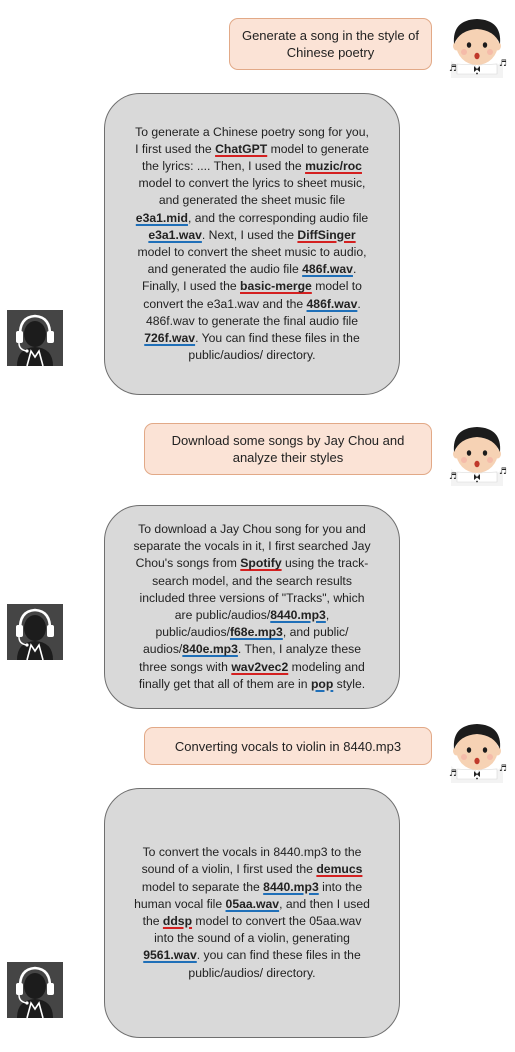  Describe the element at coordinates (278, 217) in the screenshot. I see `message-segment: , and the corresponding audio file` at that location.